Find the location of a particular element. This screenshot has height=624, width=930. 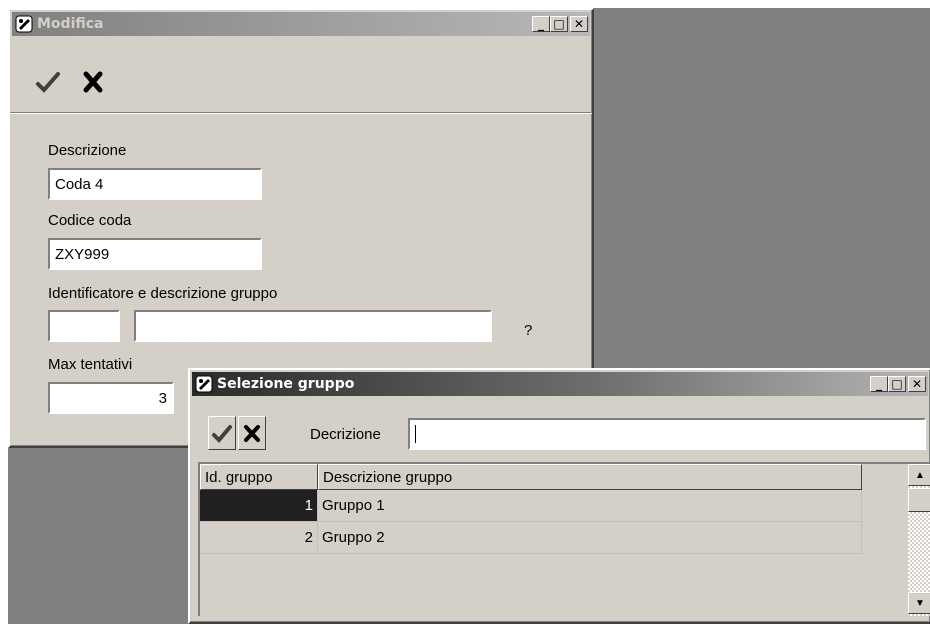

window-title: Modifica is located at coordinates (70, 24).